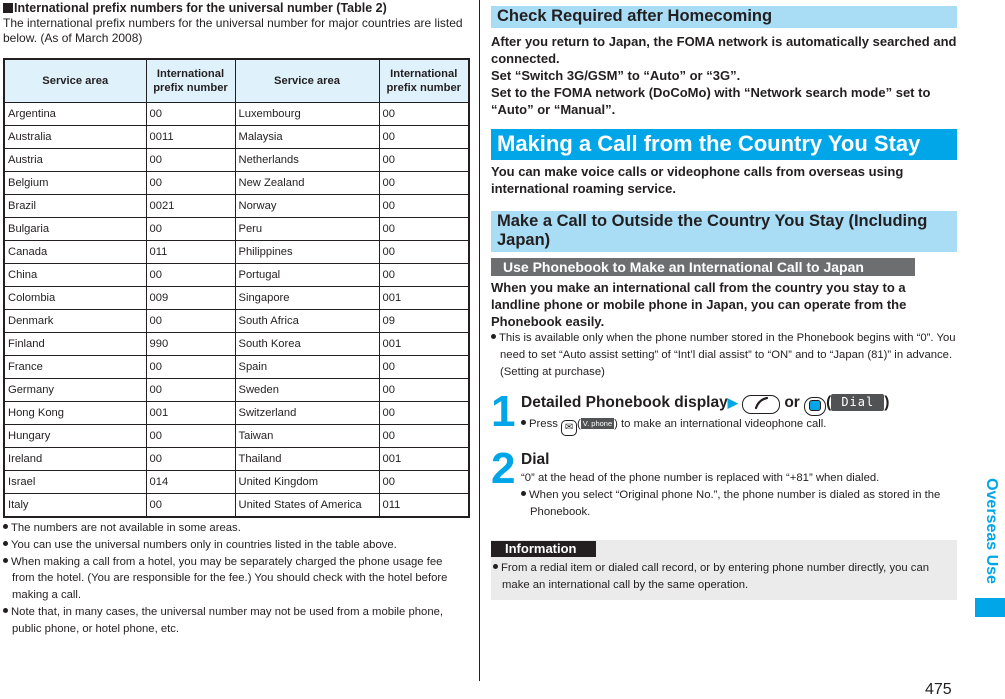 The width and height of the screenshot is (1005, 699). Describe the element at coordinates (307, 298) in the screenshot. I see `service-area-cell: Singapore` at that location.